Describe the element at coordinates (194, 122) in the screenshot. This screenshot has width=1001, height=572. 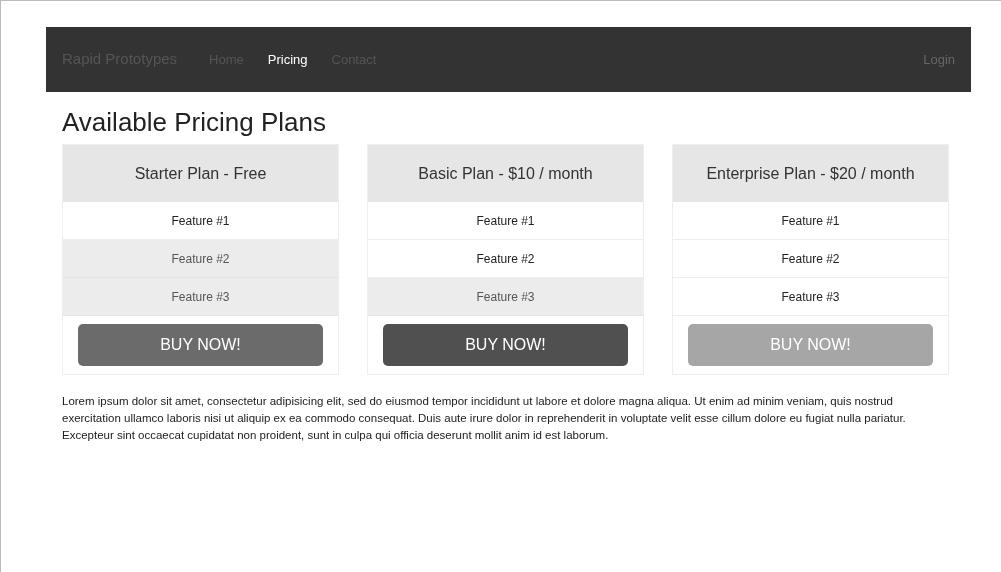
I see `page-heading: Available Pricing Plans` at that location.